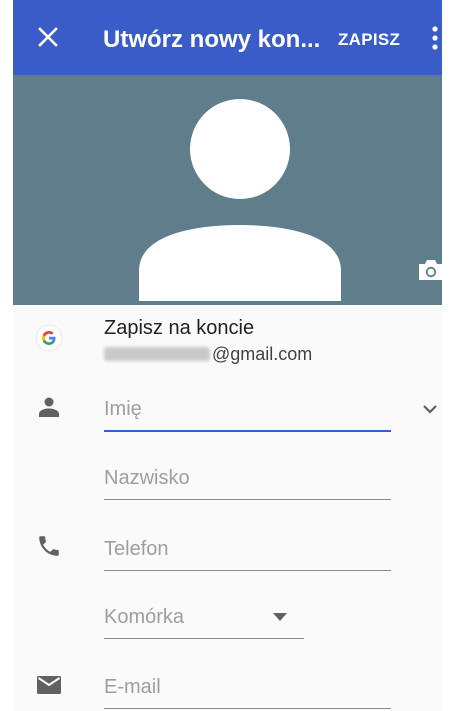 The image size is (455, 711). What do you see at coordinates (435, 39) in the screenshot?
I see `more-vert-icon` at bounding box center [435, 39].